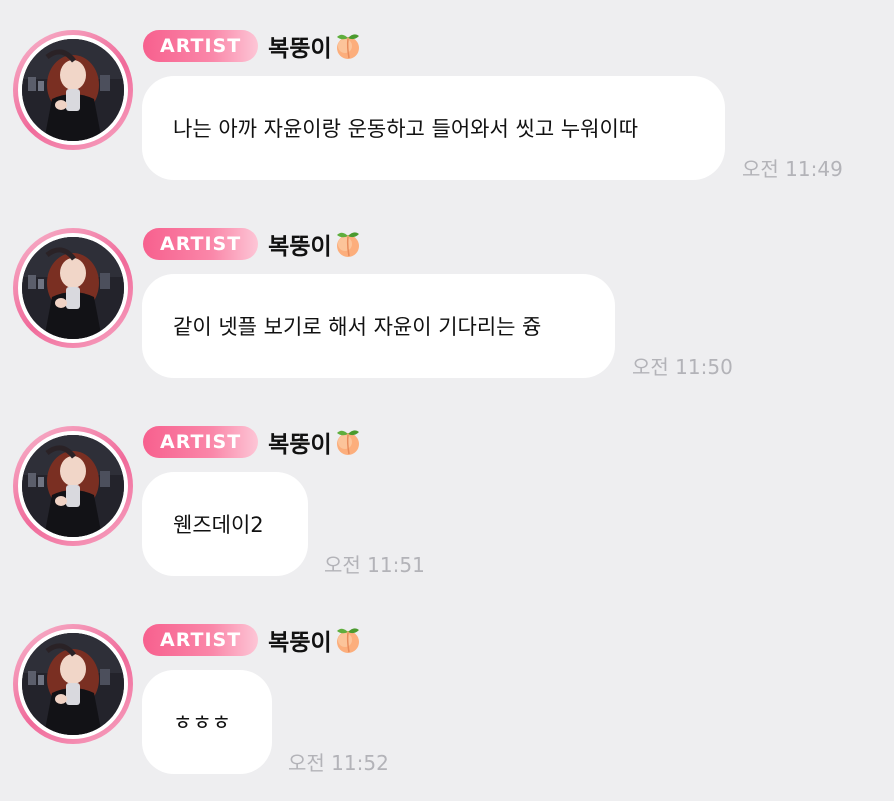 The width and height of the screenshot is (894, 801). Describe the element at coordinates (792, 169) in the screenshot. I see `message-timestamp: 오전 11:49` at that location.